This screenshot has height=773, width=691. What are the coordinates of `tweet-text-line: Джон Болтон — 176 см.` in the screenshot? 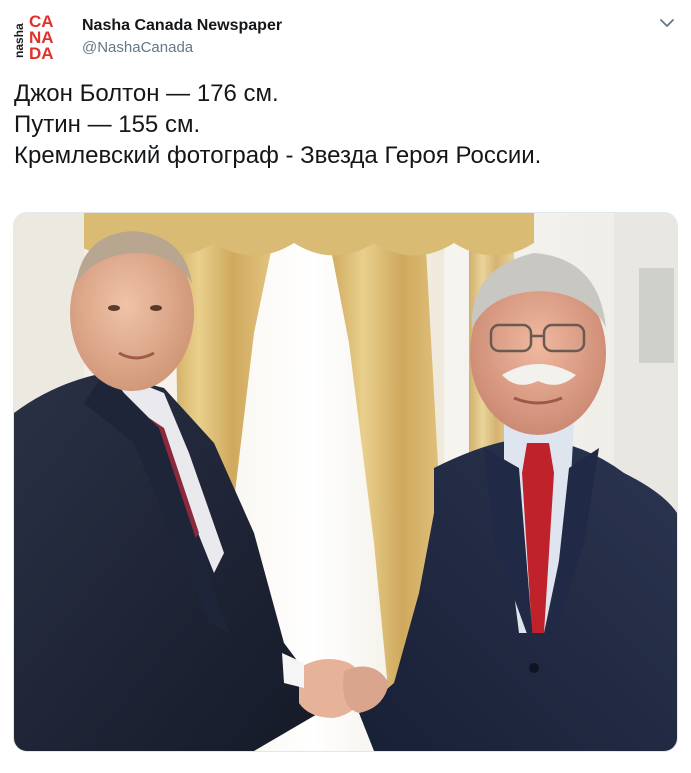 It's located at (146, 93).